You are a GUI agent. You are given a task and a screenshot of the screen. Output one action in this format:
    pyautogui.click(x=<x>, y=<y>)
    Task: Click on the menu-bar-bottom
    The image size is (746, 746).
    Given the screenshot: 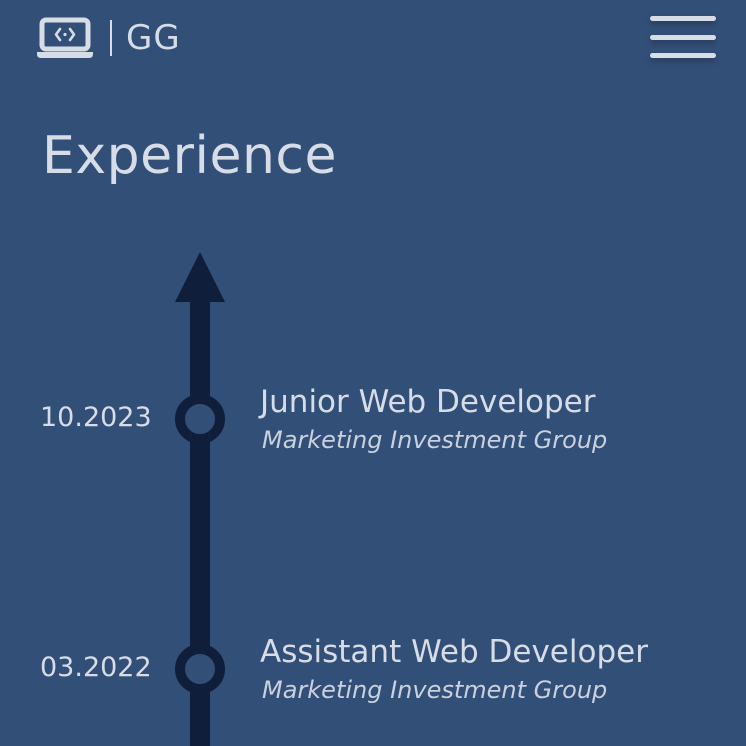 What is the action you would take?
    pyautogui.click(x=683, y=55)
    